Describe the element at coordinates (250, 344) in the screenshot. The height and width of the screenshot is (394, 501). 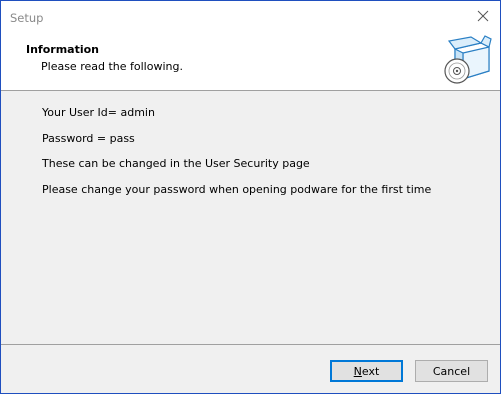
I see `footer-divider` at that location.